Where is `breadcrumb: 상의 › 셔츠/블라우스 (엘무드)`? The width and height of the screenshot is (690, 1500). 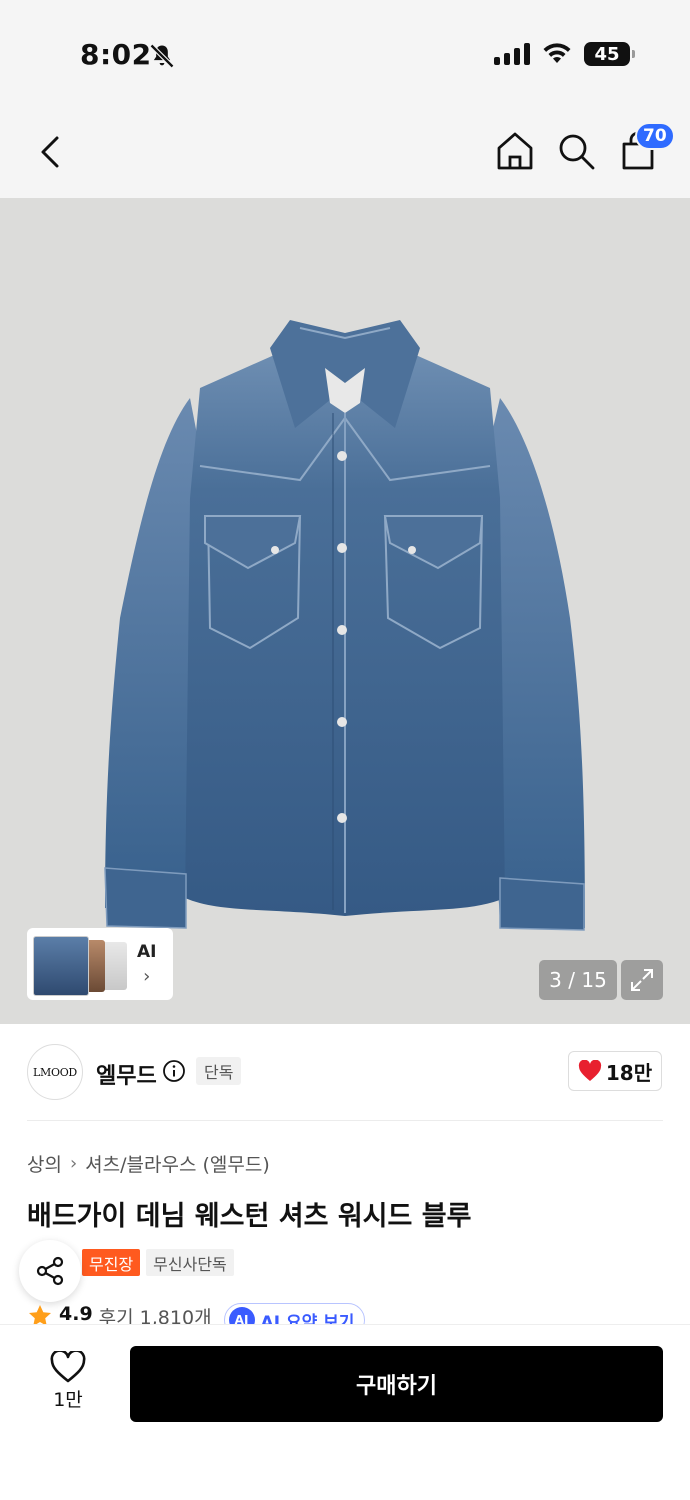 breadcrumb: 상의 › 셔츠/블라우스 (엘무드) is located at coordinates (148, 1163).